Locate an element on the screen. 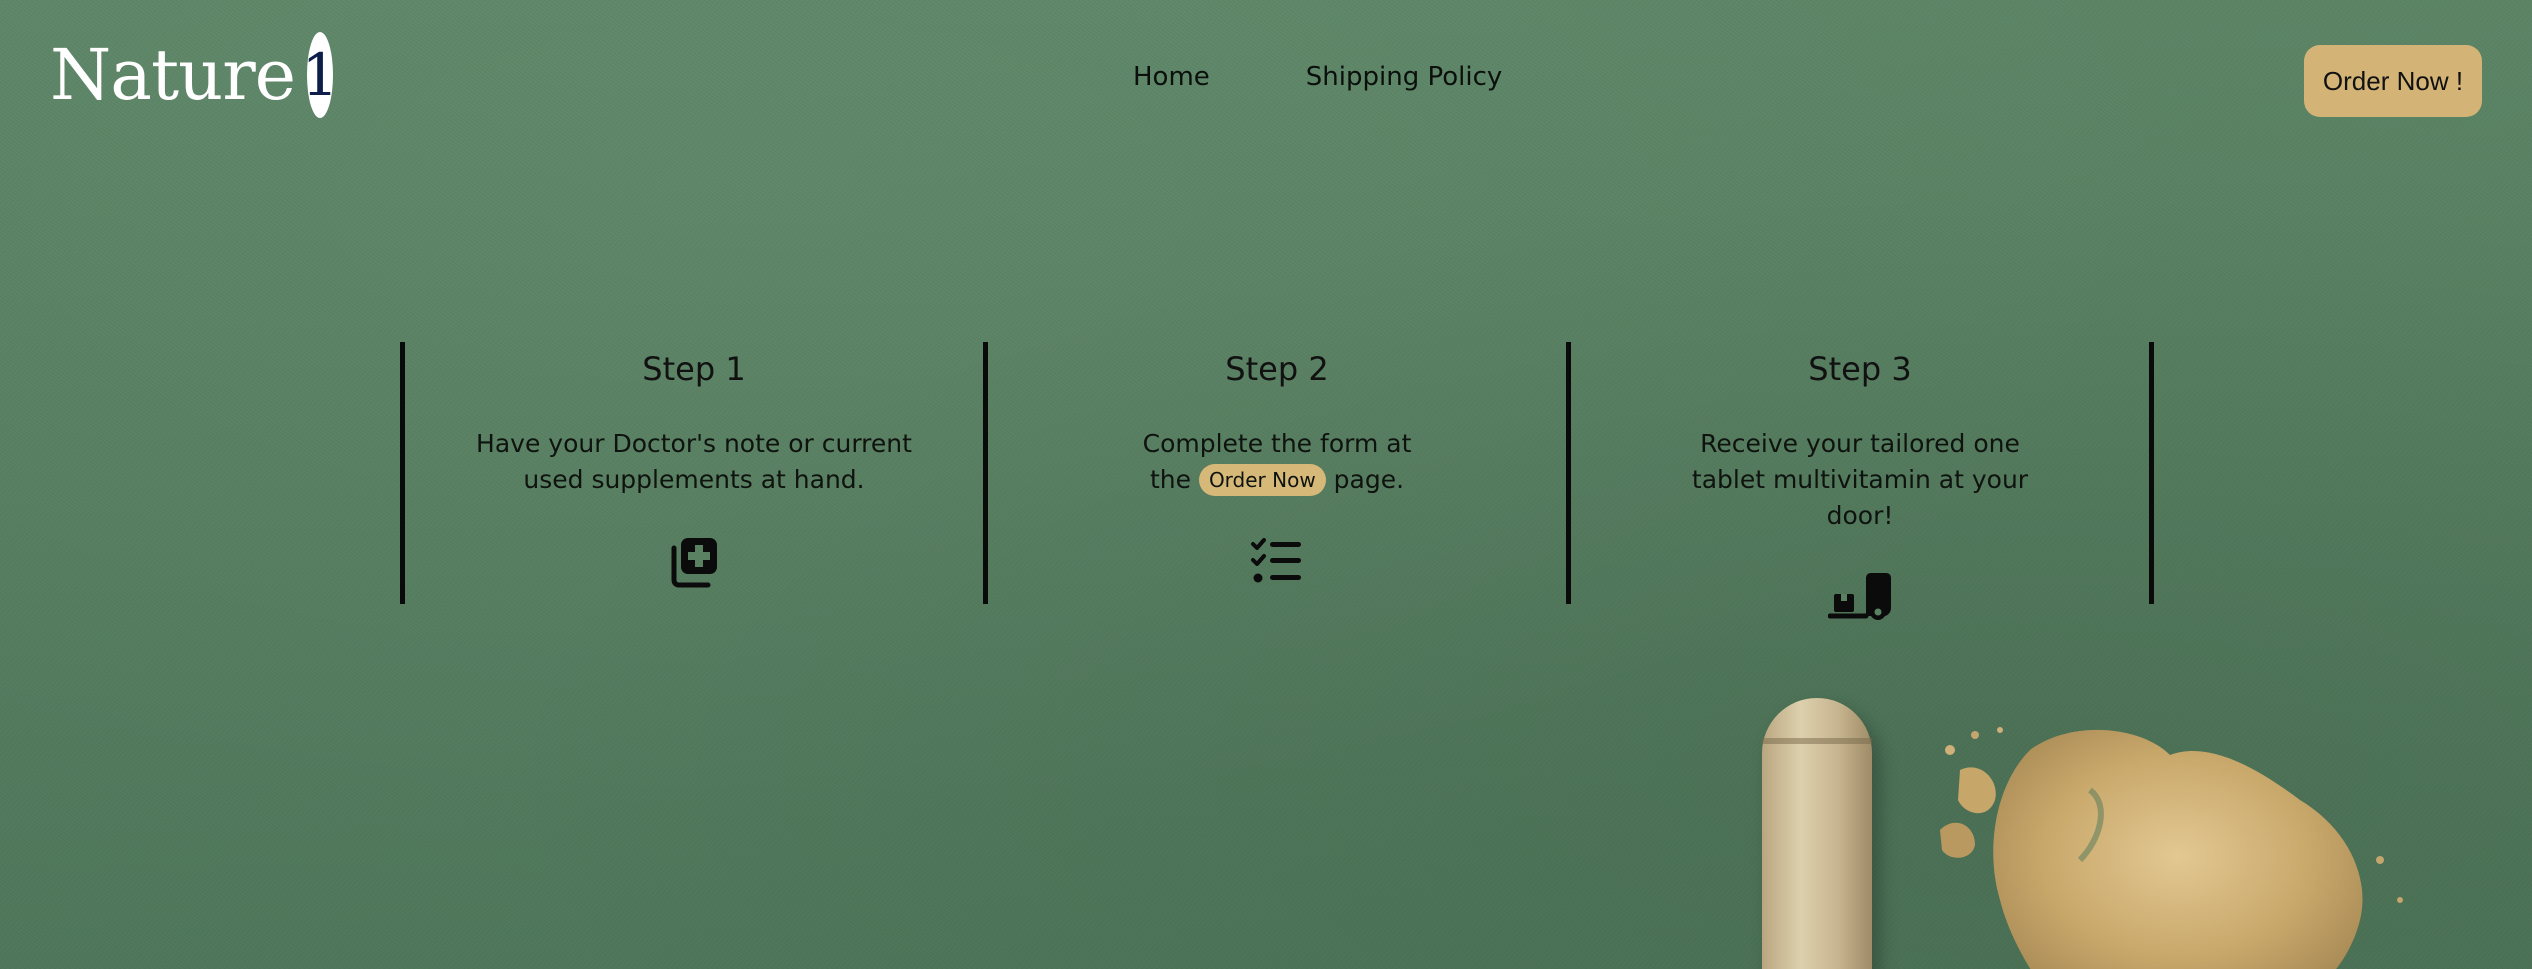 This screenshot has width=2532, height=969. delivery-dolly-icon is located at coordinates (1859, 596).